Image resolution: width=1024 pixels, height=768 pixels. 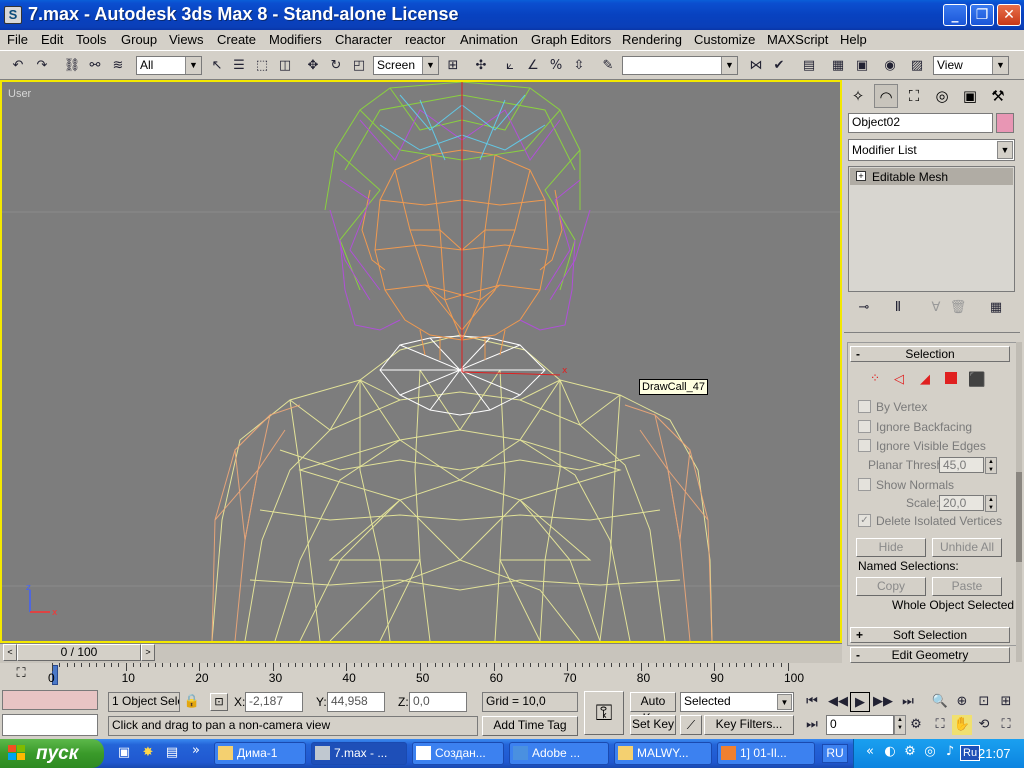 I want to click on object-color-swatch, so click(x=1005, y=123).